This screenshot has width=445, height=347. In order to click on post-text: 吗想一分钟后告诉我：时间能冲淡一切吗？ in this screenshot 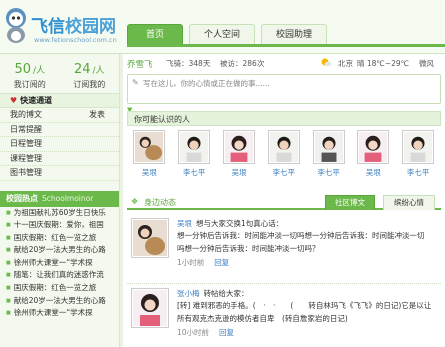, I will do `click(248, 248)`.